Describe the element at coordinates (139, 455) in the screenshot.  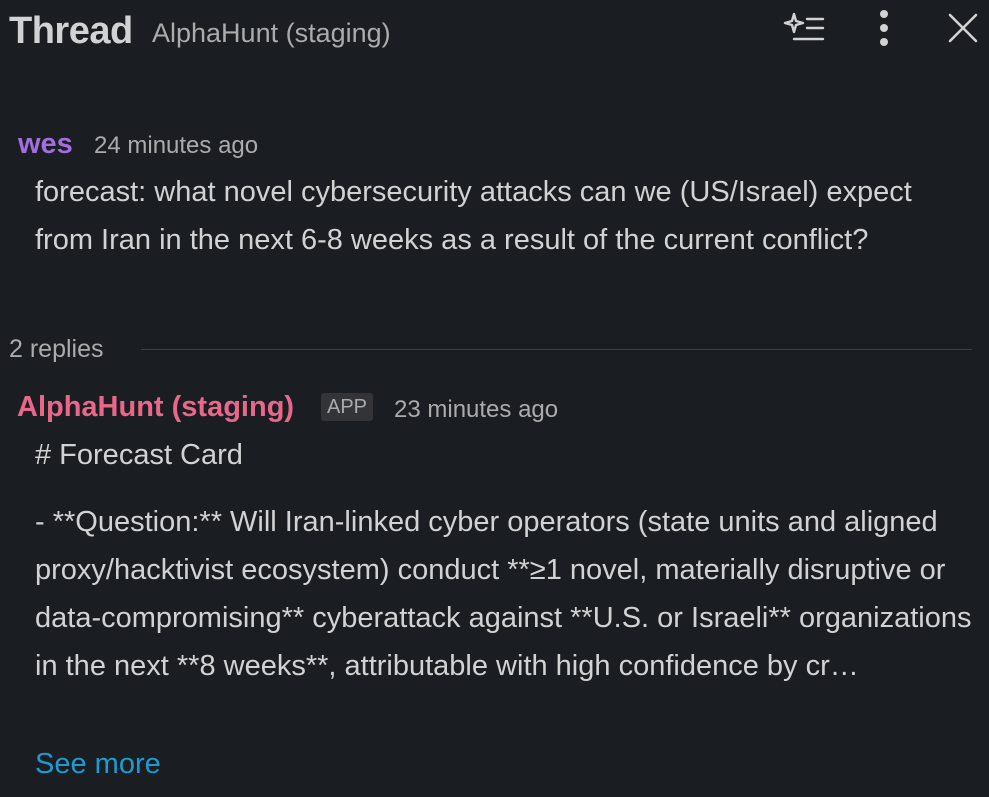
I see `message-heading: # Forecast Card` at that location.